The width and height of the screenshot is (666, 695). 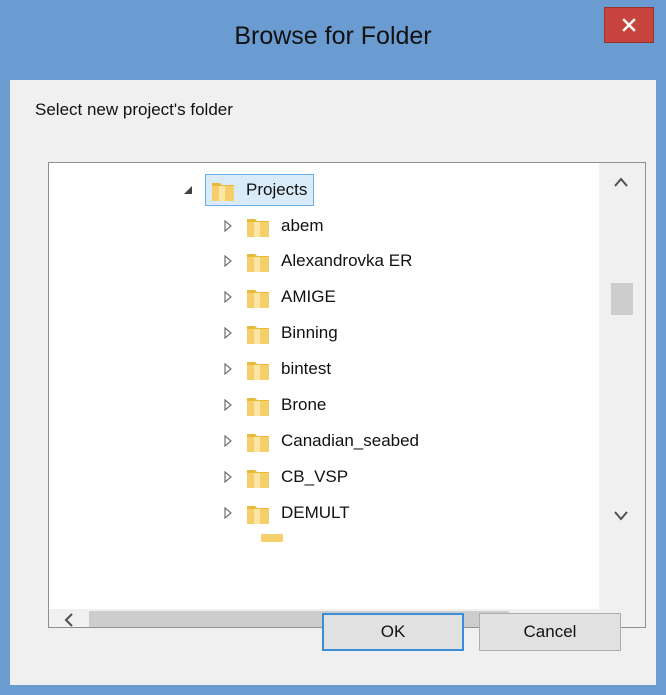 I want to click on title-bar: Browse for Folder, so click(x=333, y=40).